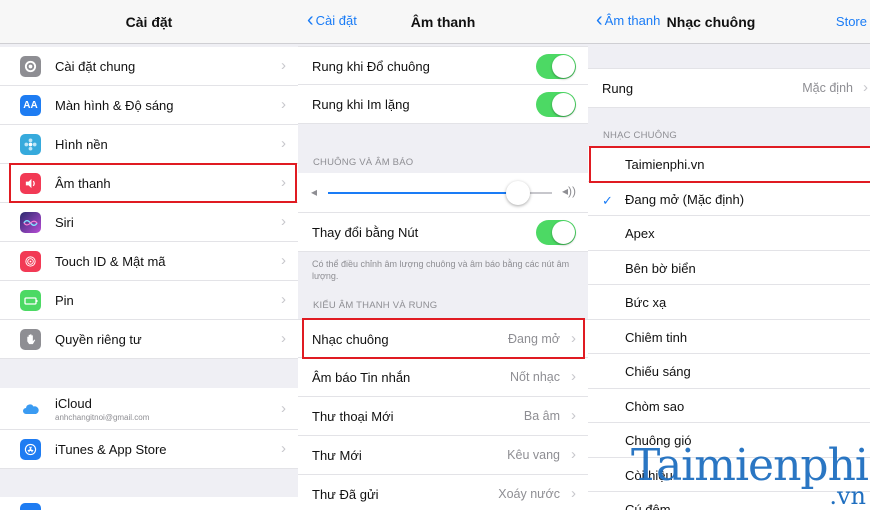 Image resolution: width=870 pixels, height=510 pixels. I want to click on sound-item-voicemail: Thư thoại Mới Ba âm ›, so click(443, 416).